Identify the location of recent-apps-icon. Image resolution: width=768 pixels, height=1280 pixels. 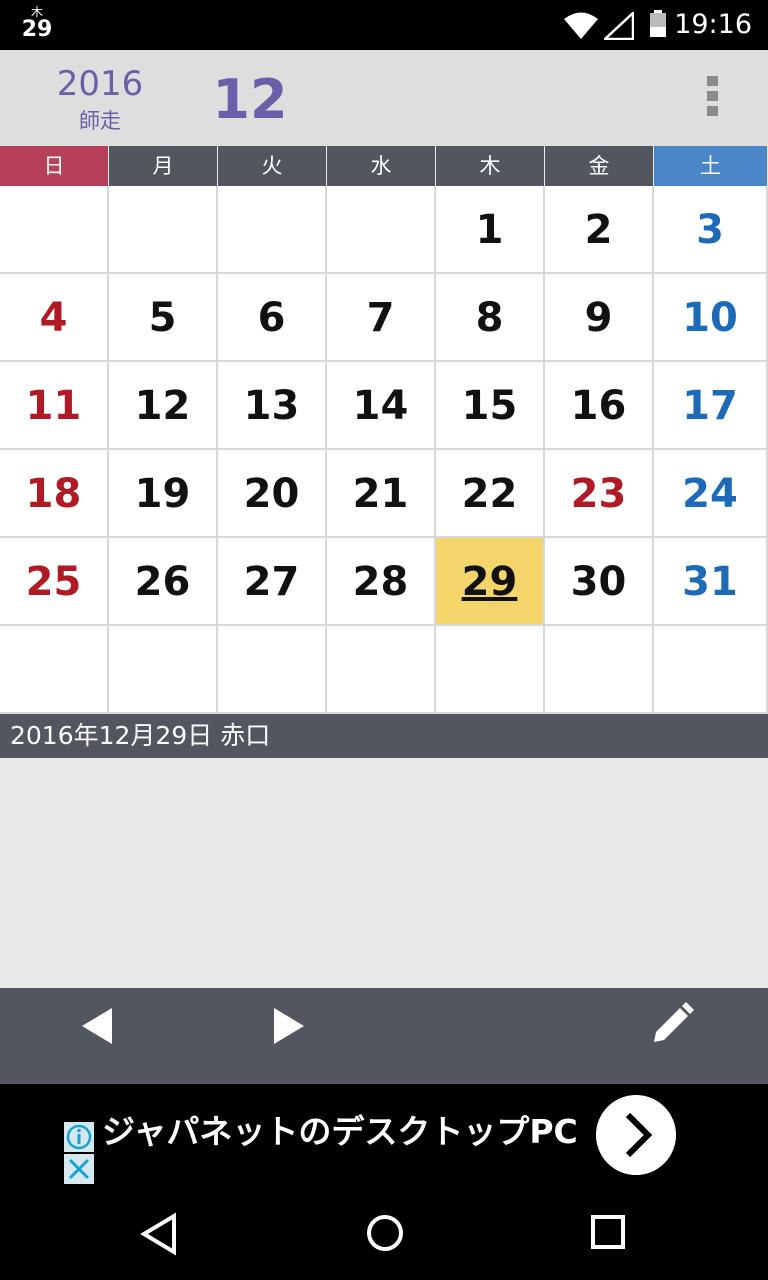
(608, 1232).